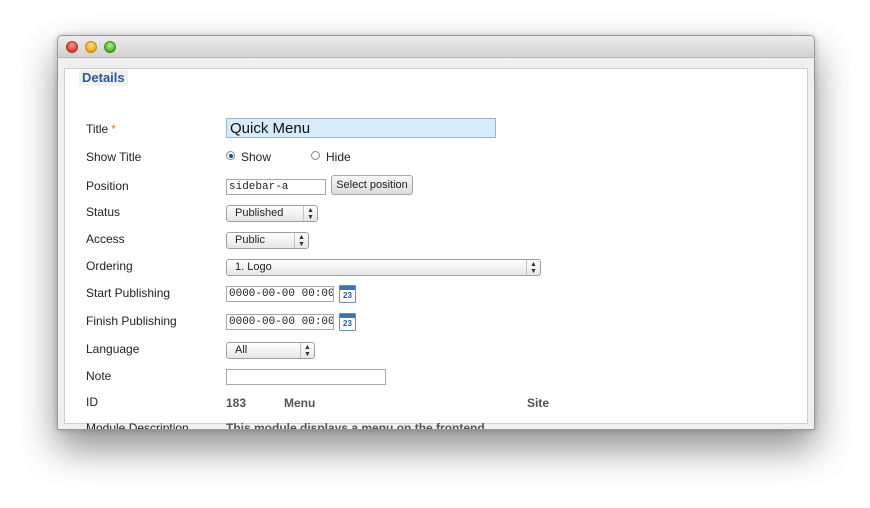 This screenshot has height=508, width=870. I want to click on ordering-select-value: 1. Logo, so click(253, 267).